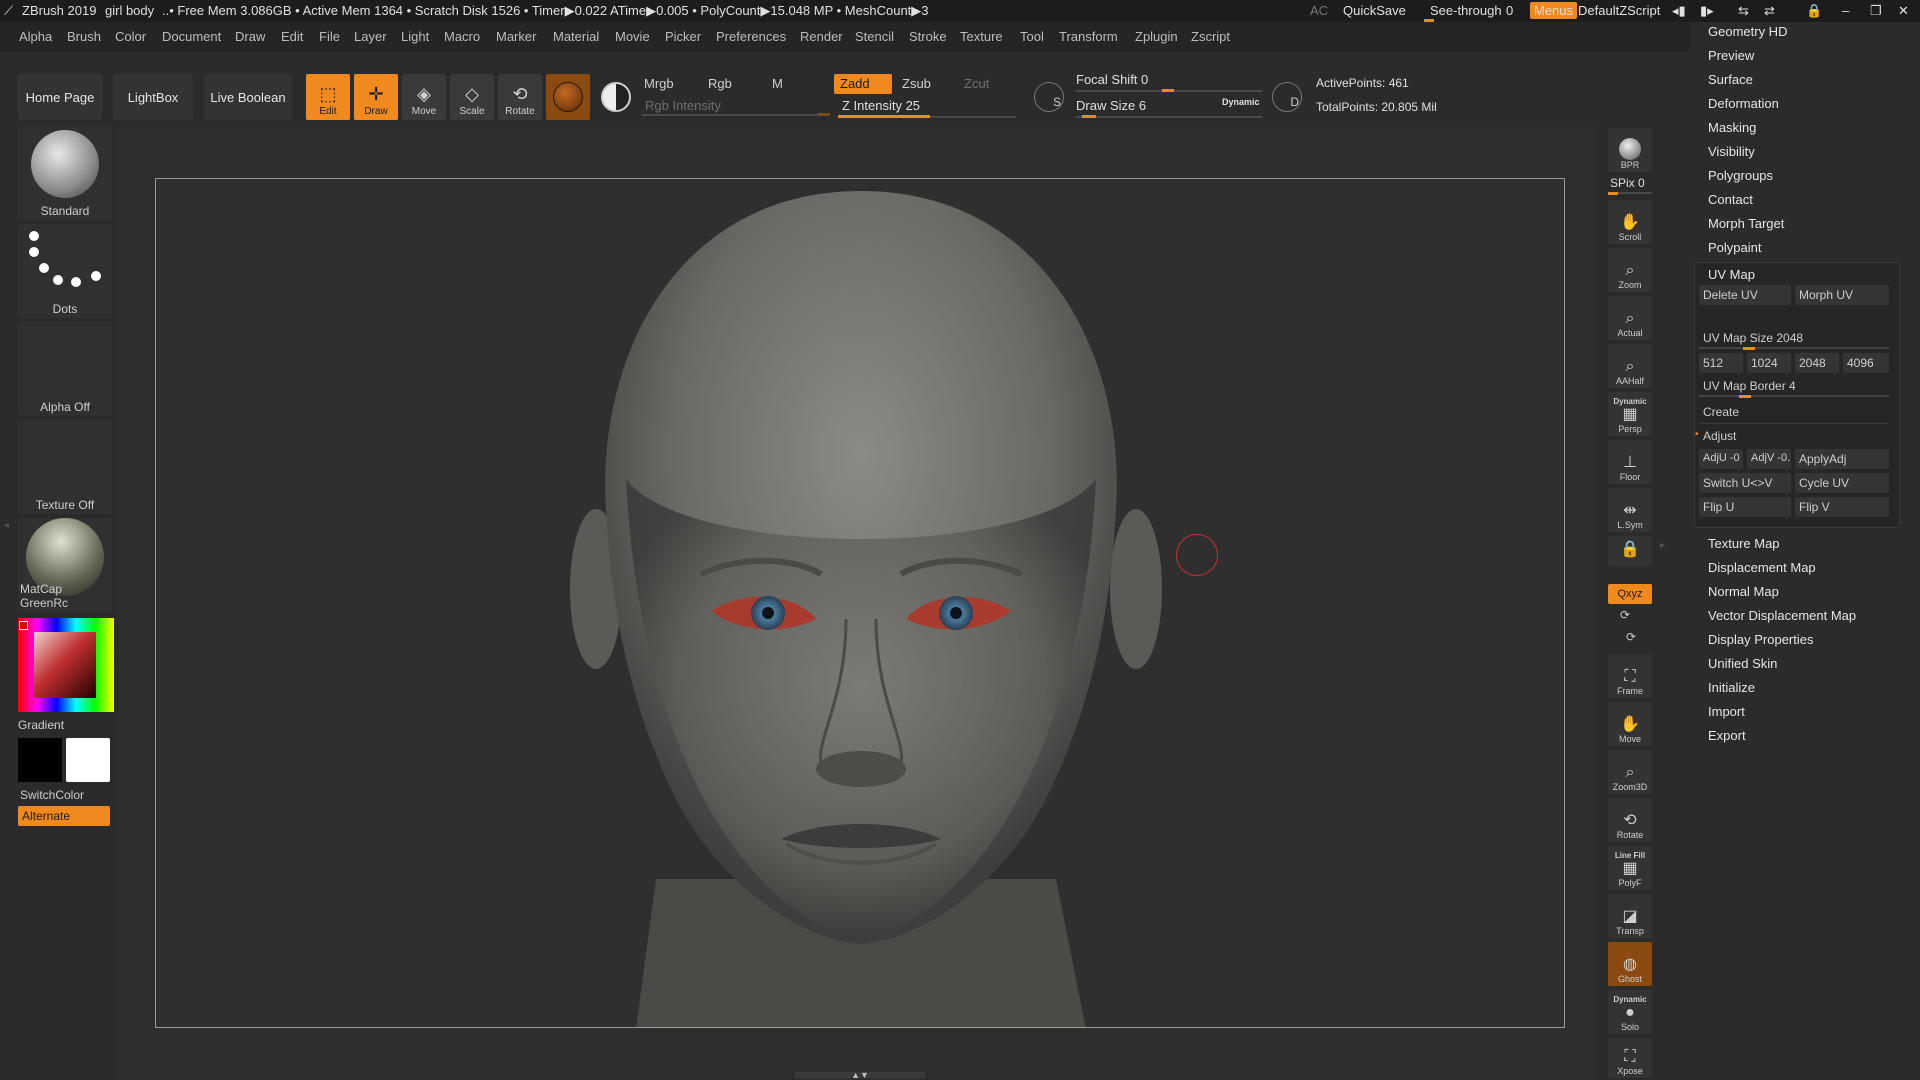 The image size is (1920, 1080). What do you see at coordinates (1817, 363) in the screenshot?
I see `uv-size-2048-button: 2048` at bounding box center [1817, 363].